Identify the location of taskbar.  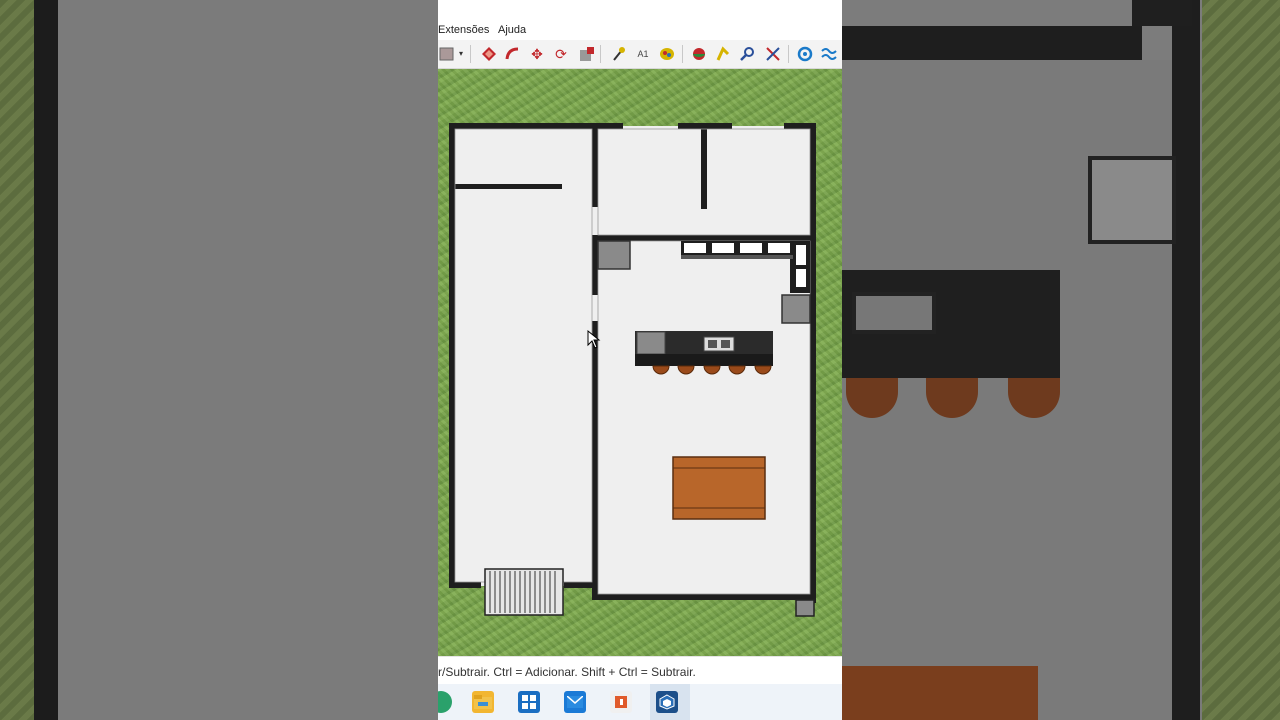
(640, 702).